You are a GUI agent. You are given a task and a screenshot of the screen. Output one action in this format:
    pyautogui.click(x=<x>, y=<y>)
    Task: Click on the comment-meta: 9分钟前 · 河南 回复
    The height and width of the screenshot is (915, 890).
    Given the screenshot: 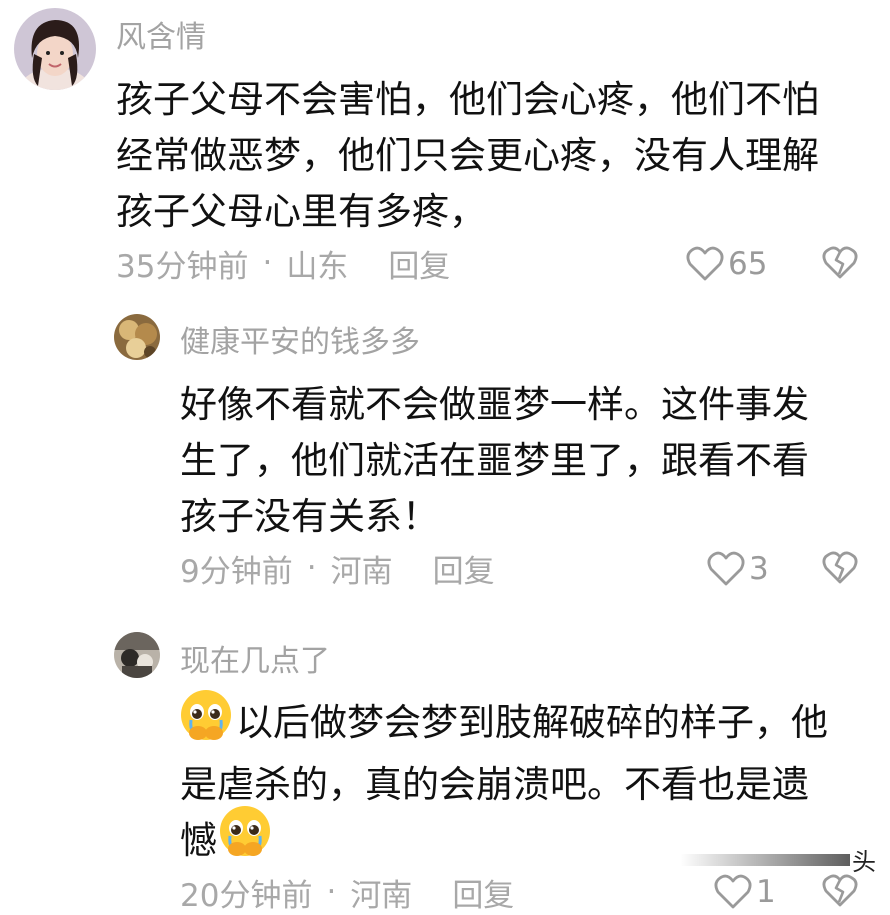 What is the action you would take?
    pyautogui.click(x=337, y=568)
    